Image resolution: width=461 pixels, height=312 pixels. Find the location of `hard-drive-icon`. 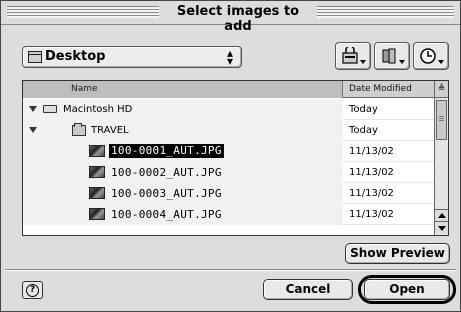

hard-drive-icon is located at coordinates (50, 109).